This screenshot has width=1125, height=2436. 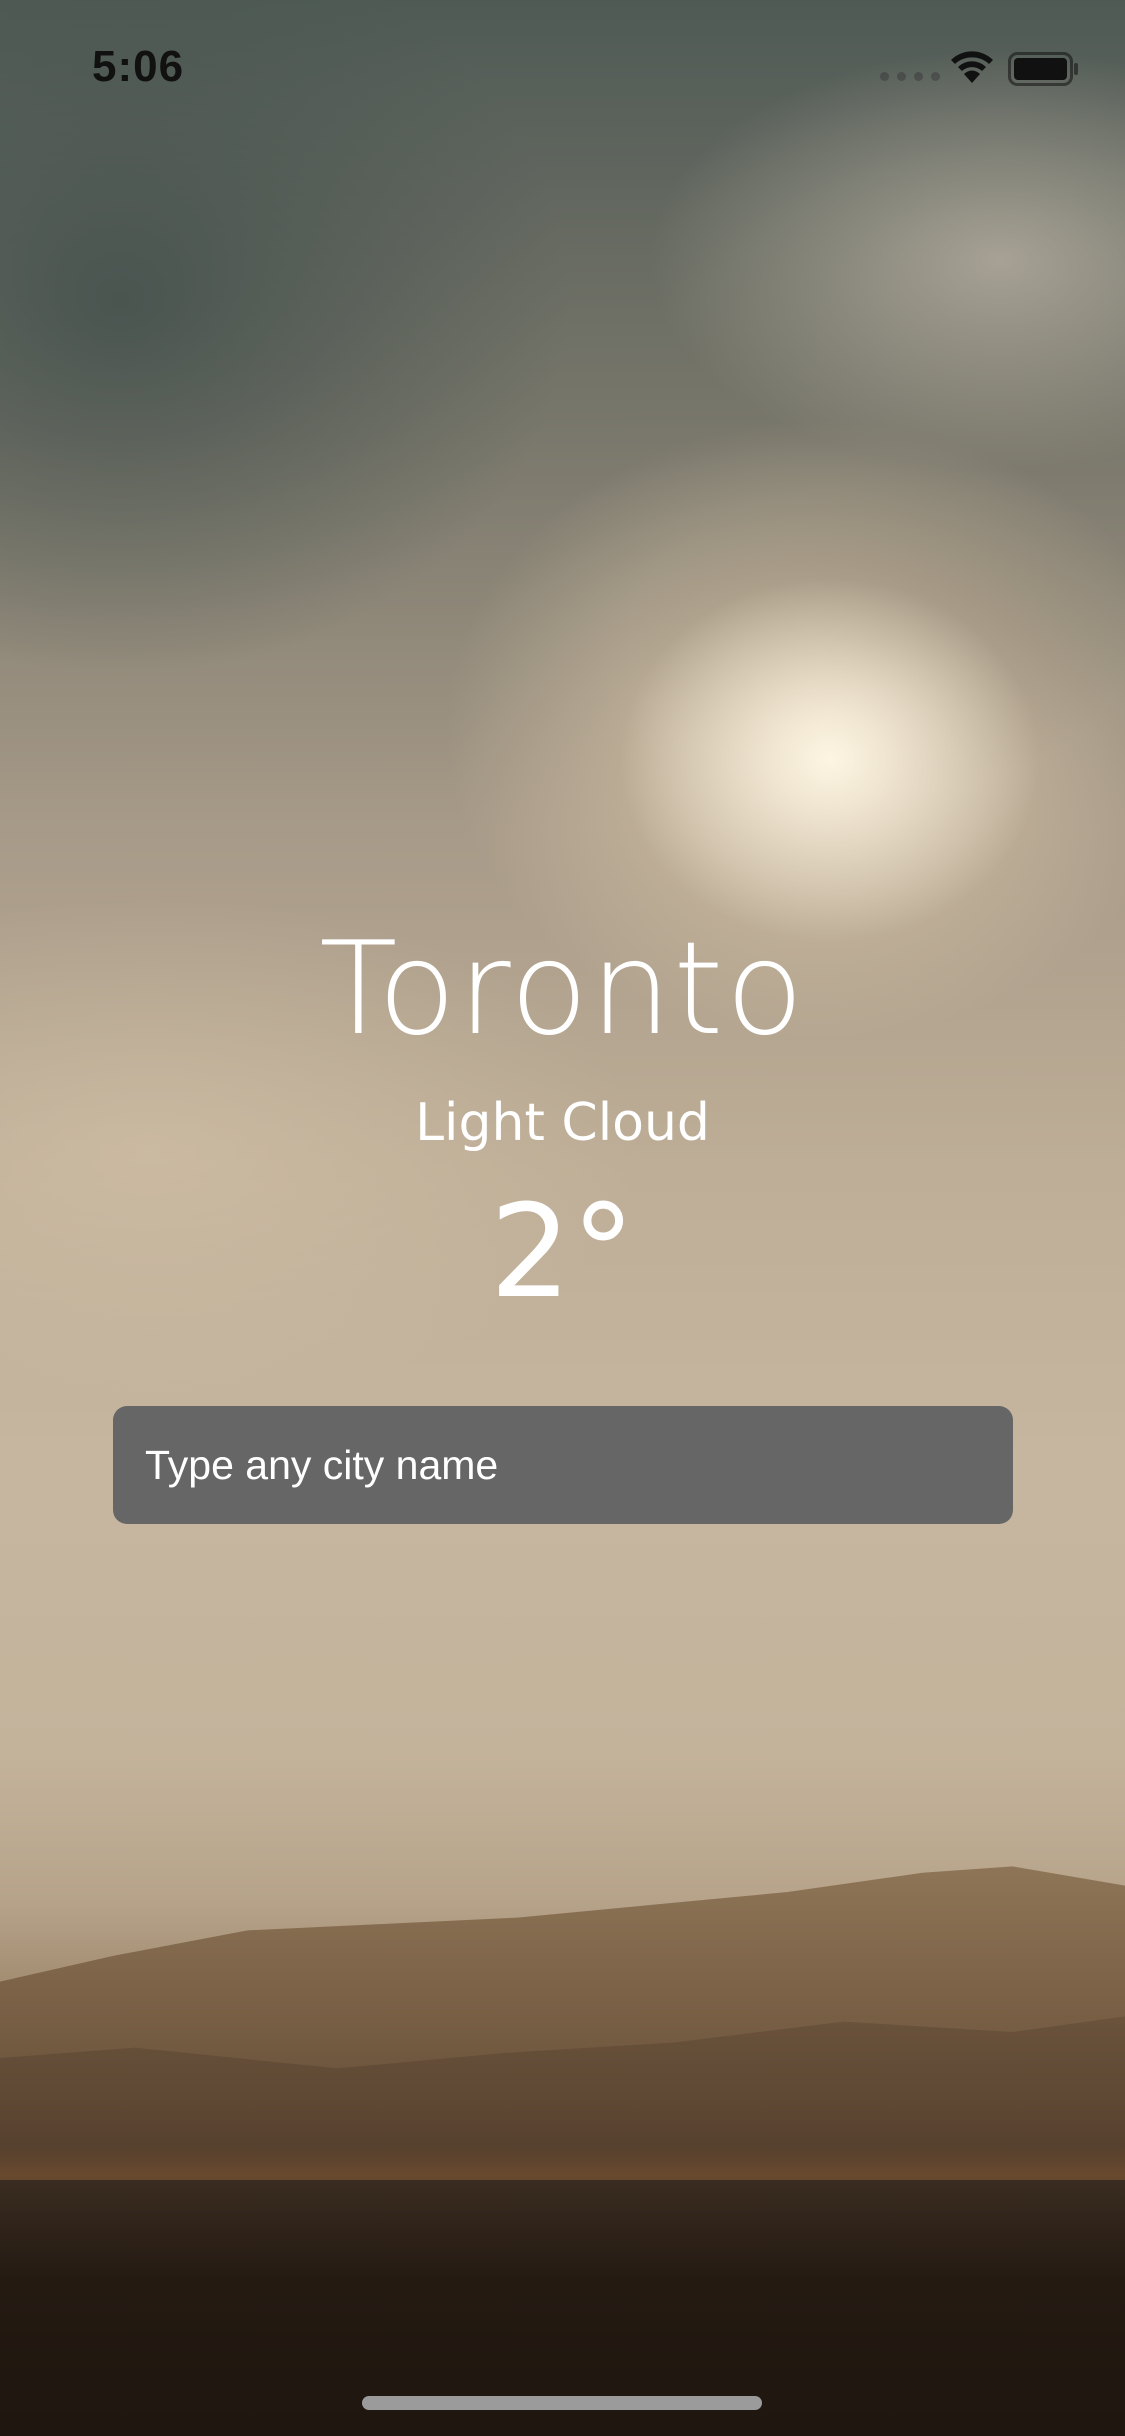 I want to click on battery-icon, so click(x=1043, y=69).